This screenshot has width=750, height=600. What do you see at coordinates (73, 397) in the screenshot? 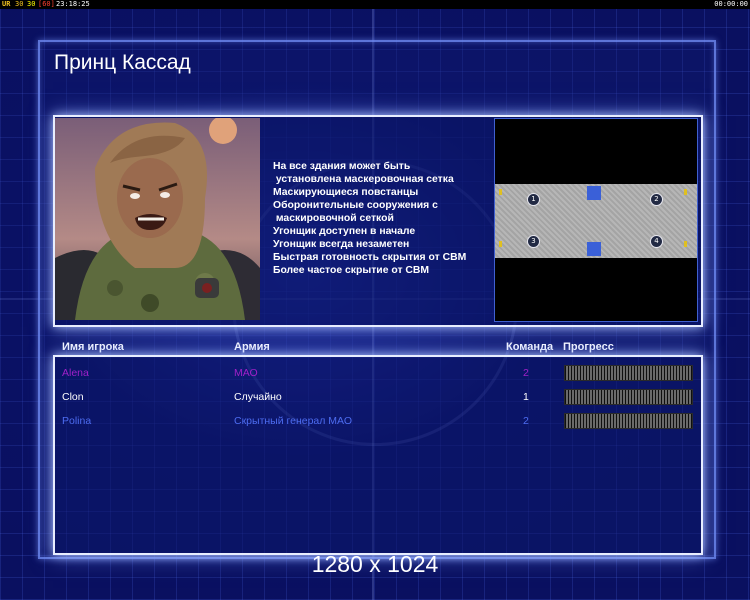
I see `player-name: Clon` at bounding box center [73, 397].